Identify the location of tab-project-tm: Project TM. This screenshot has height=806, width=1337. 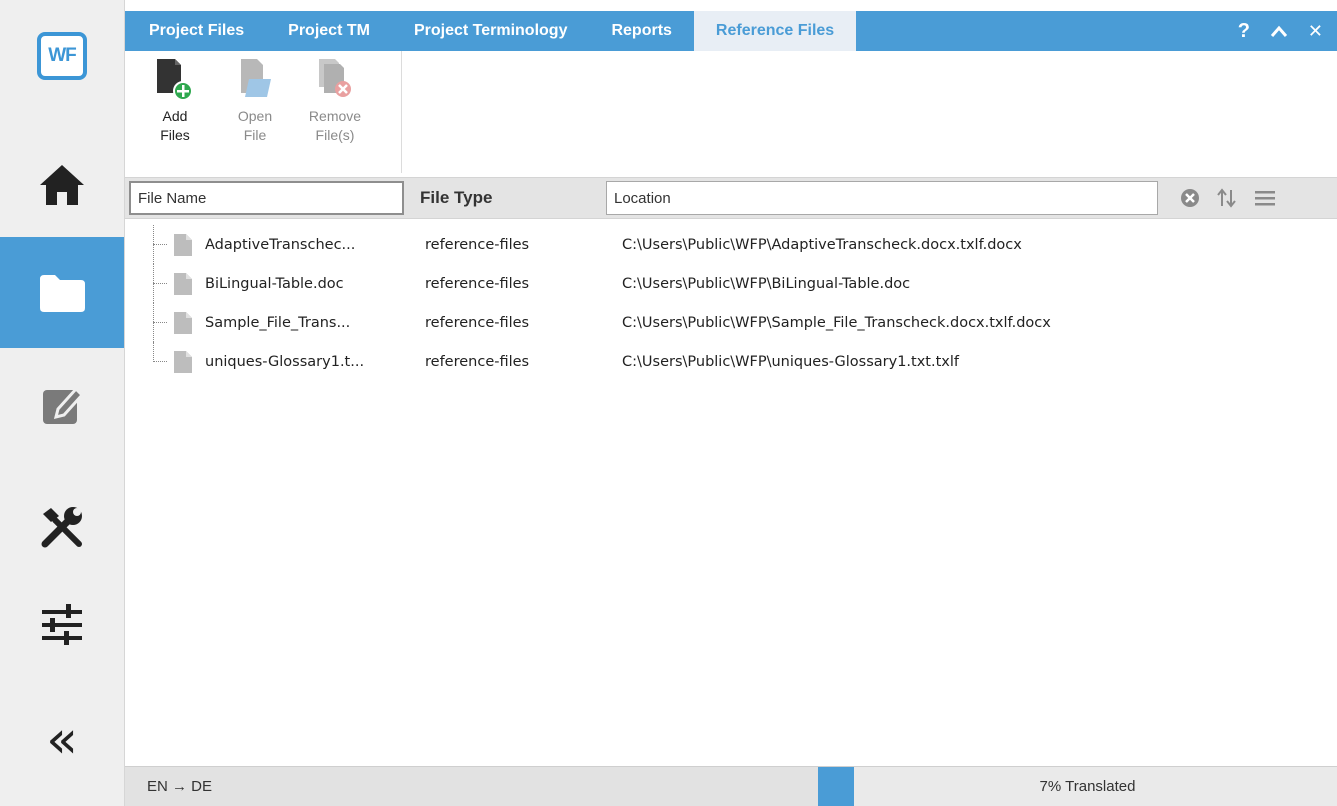
(329, 31).